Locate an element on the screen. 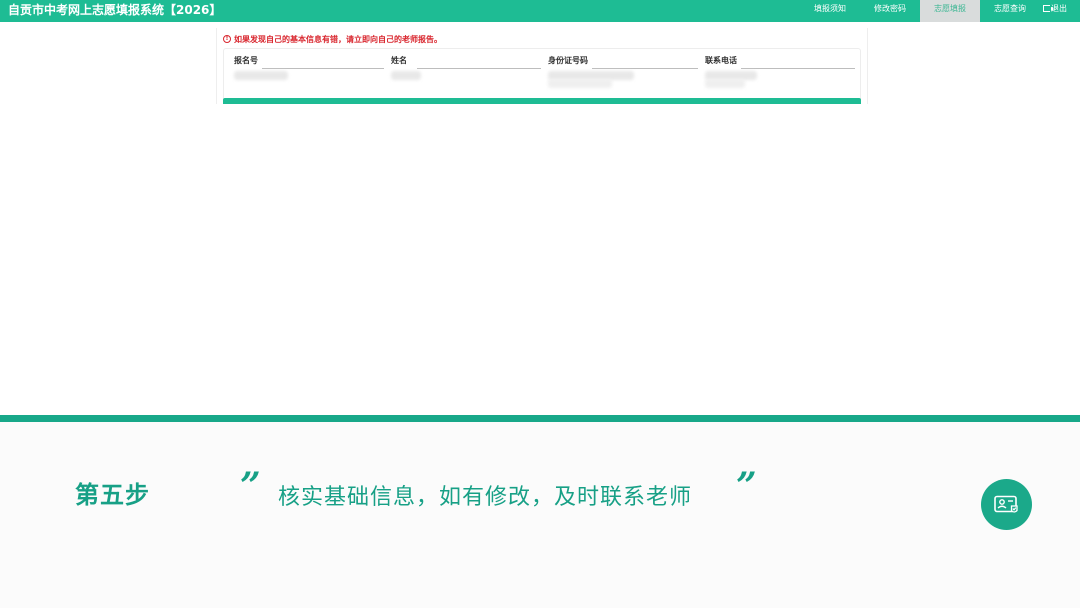 The height and width of the screenshot is (608, 1080). field-phone: 联系电话 is located at coordinates (780, 73).